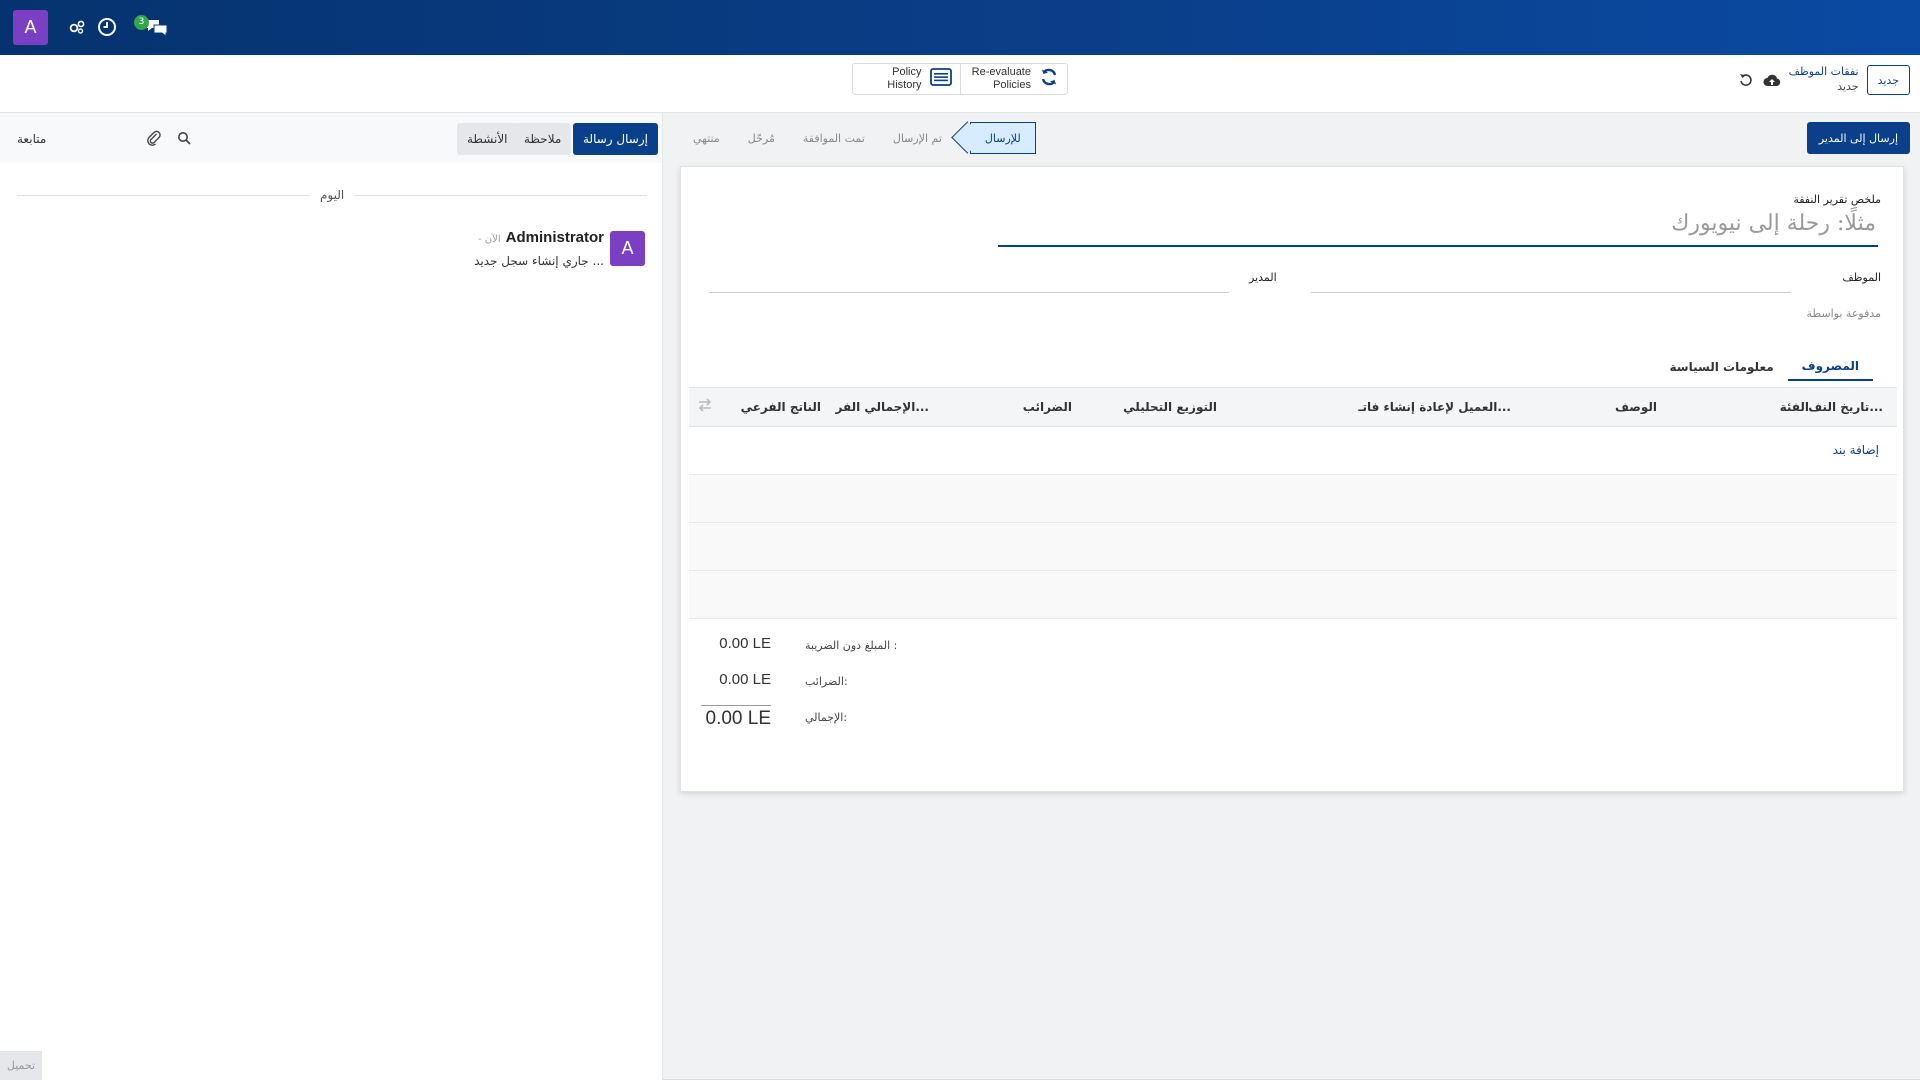  What do you see at coordinates (761, 138) in the screenshot?
I see `status-step-posted: مُرحّل` at bounding box center [761, 138].